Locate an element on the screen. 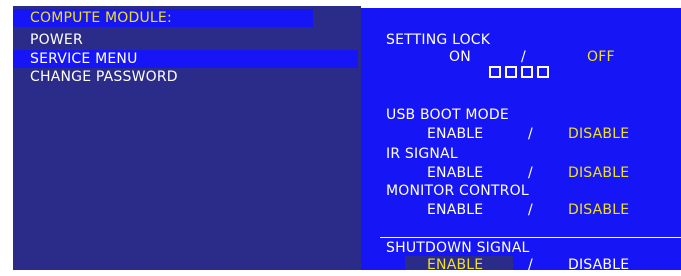  bottom-border is located at coordinates (340, 273).